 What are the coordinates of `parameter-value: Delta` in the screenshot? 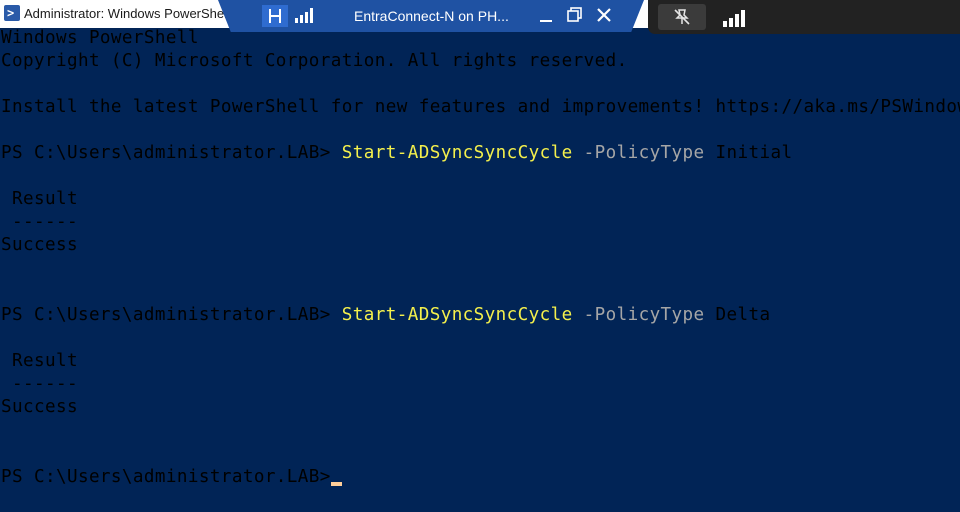 It's located at (743, 315).